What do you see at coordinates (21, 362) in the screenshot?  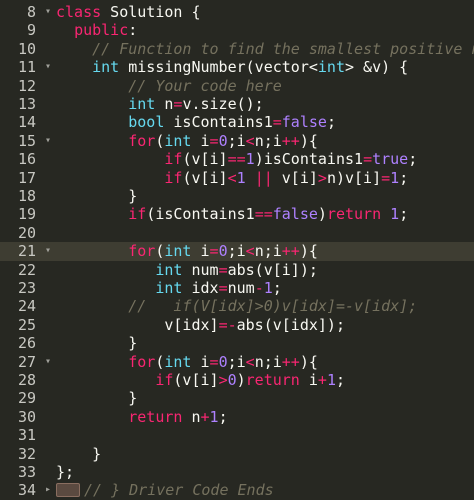 I see `line-gutter: 27` at bounding box center [21, 362].